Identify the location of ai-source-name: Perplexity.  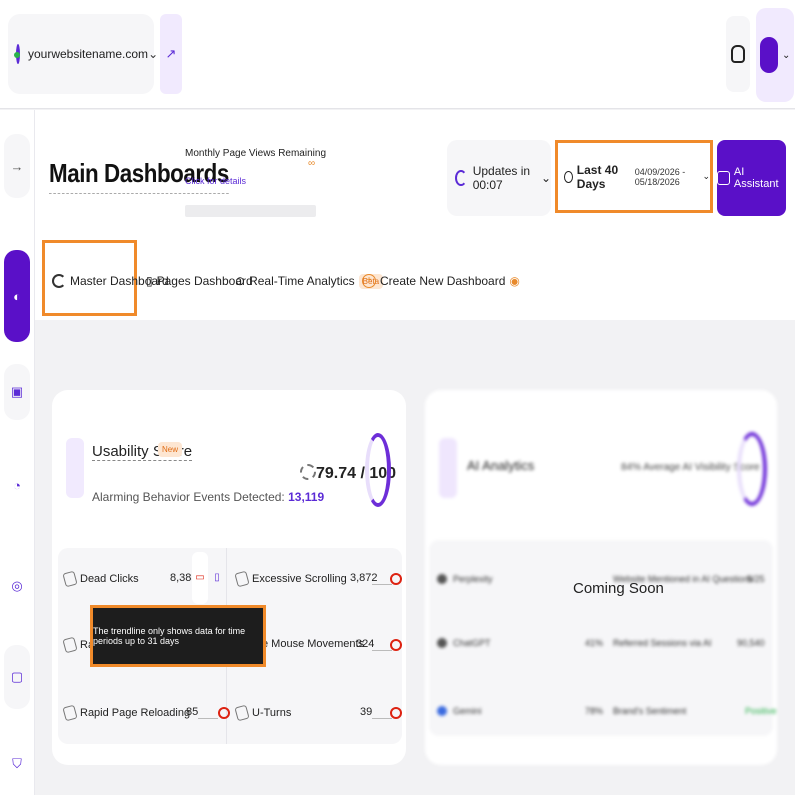
(473, 579).